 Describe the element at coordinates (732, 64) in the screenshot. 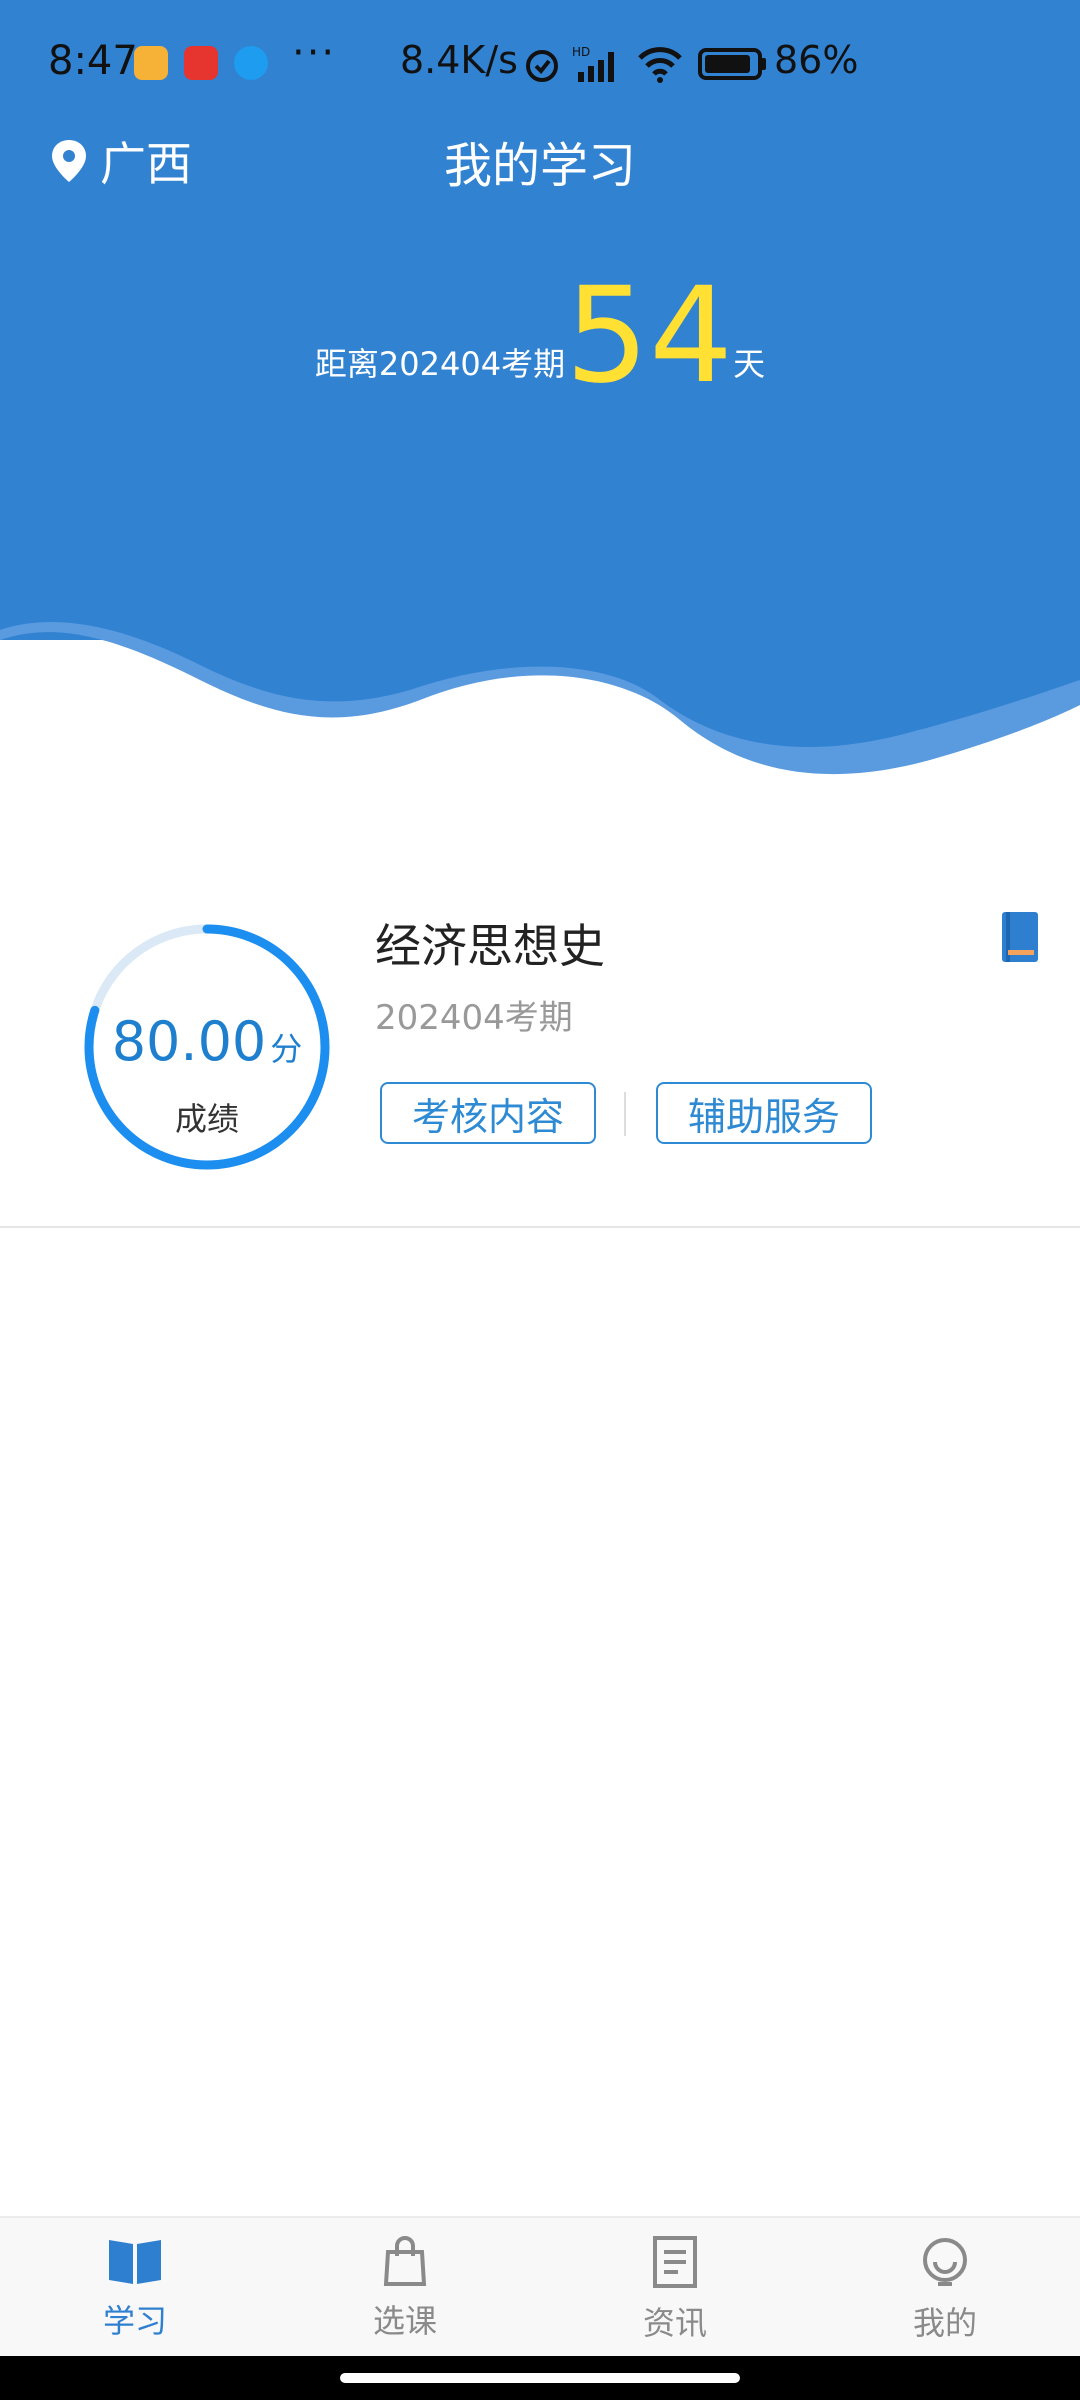

I see `battery-icon` at that location.